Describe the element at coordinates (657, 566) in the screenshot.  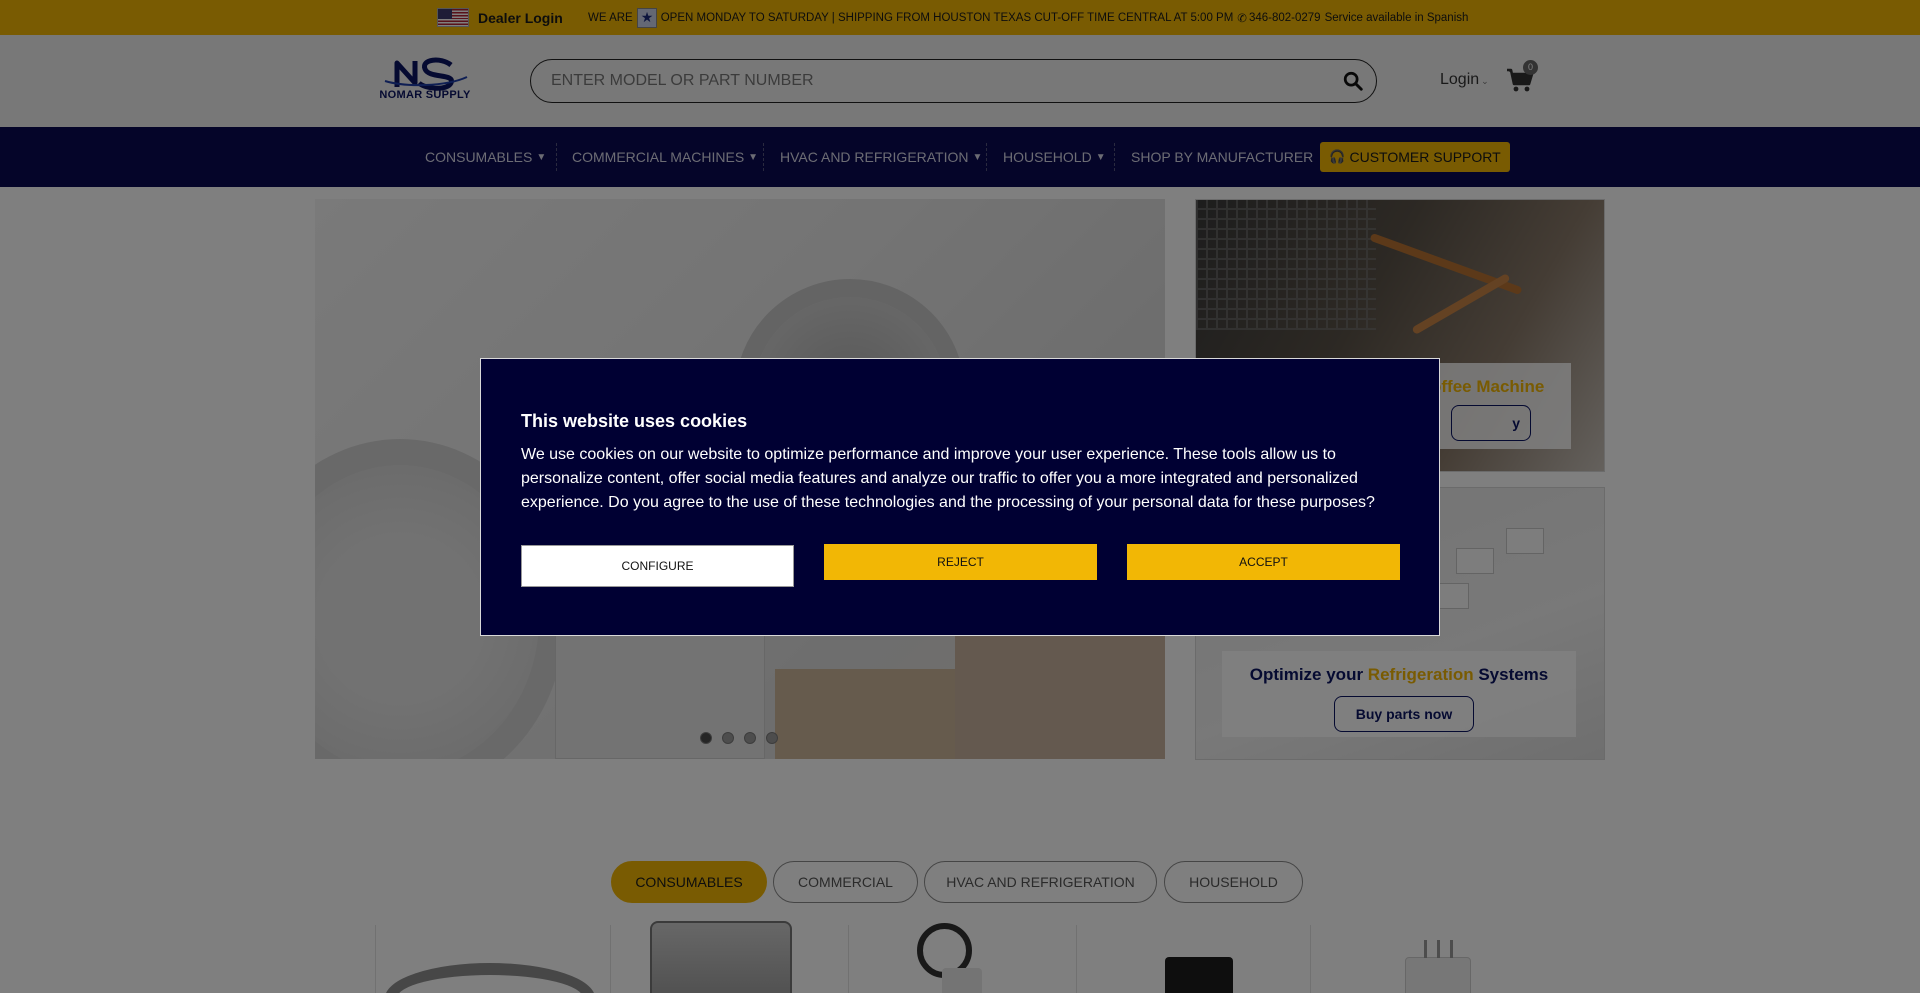
I see `configure-button: CONFIGURE` at that location.